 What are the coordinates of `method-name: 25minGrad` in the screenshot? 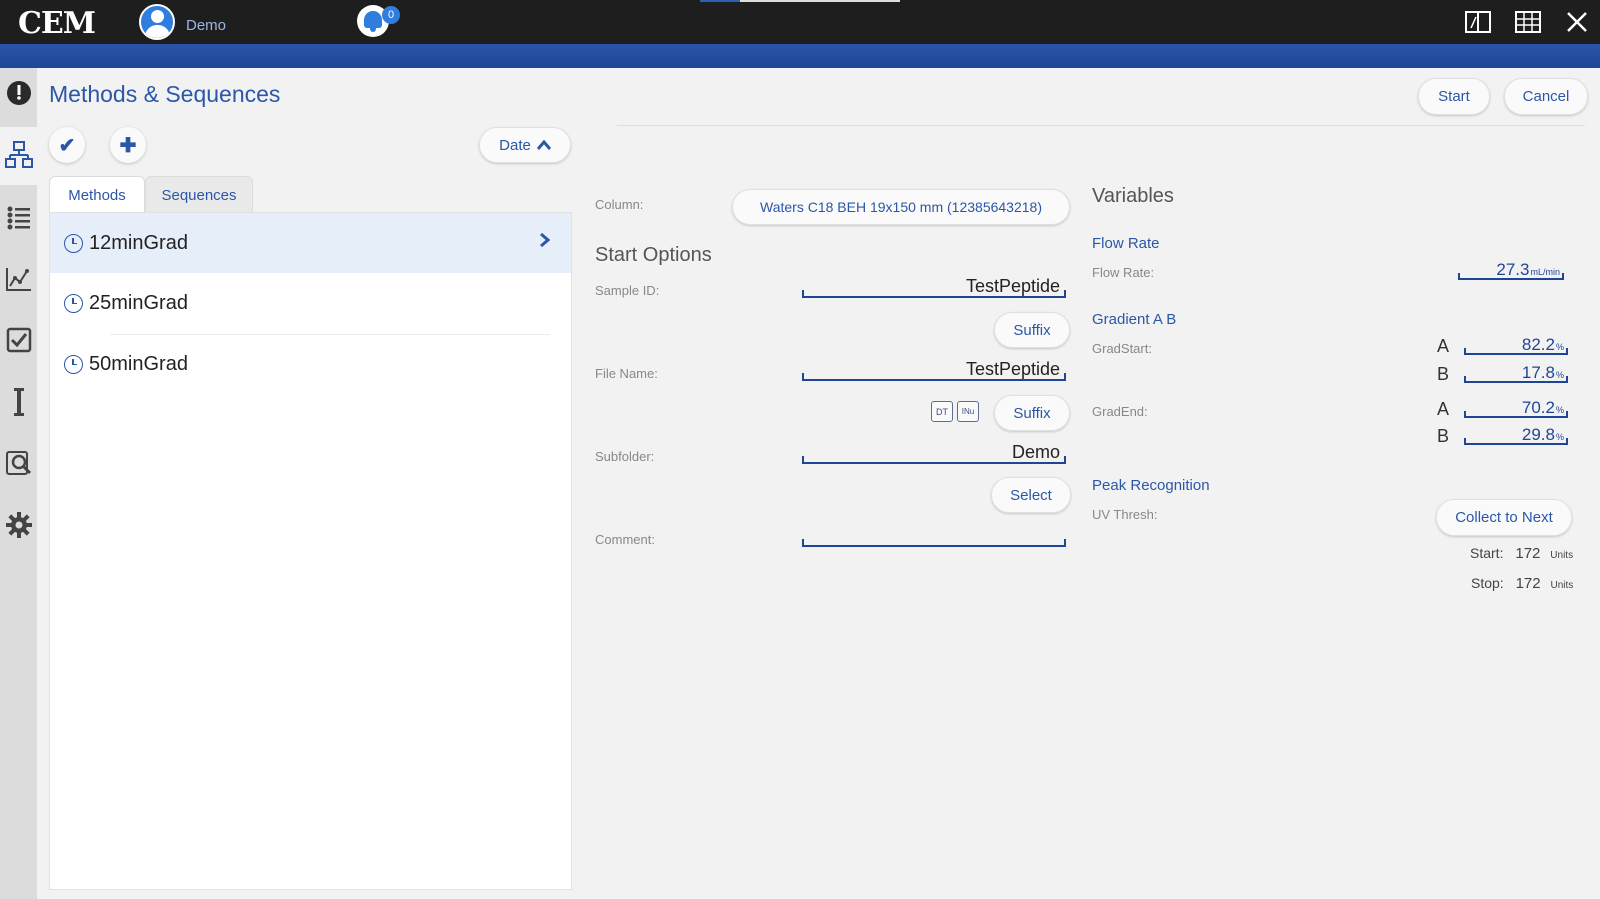 It's located at (138, 302).